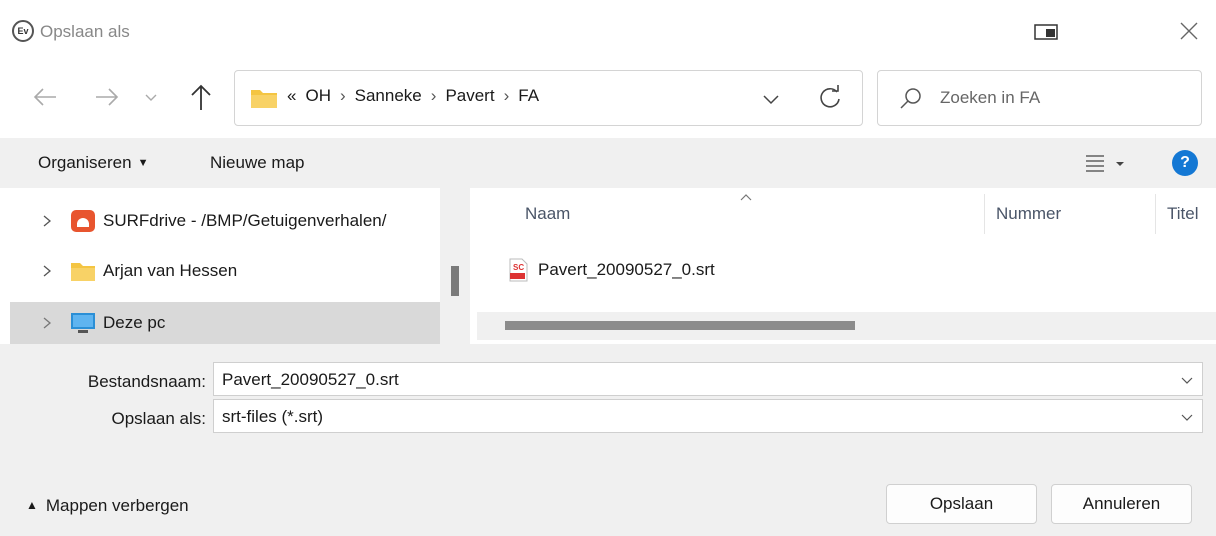 This screenshot has height=536, width=1216. I want to click on srt-file-icon: SC, so click(518, 270).